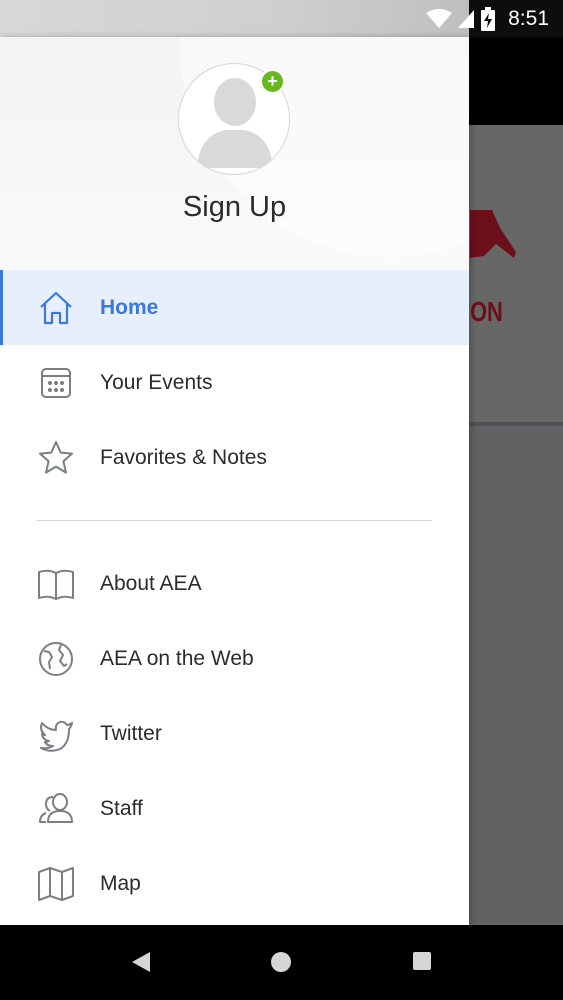  Describe the element at coordinates (466, 18) in the screenshot. I see `signal-icon` at that location.